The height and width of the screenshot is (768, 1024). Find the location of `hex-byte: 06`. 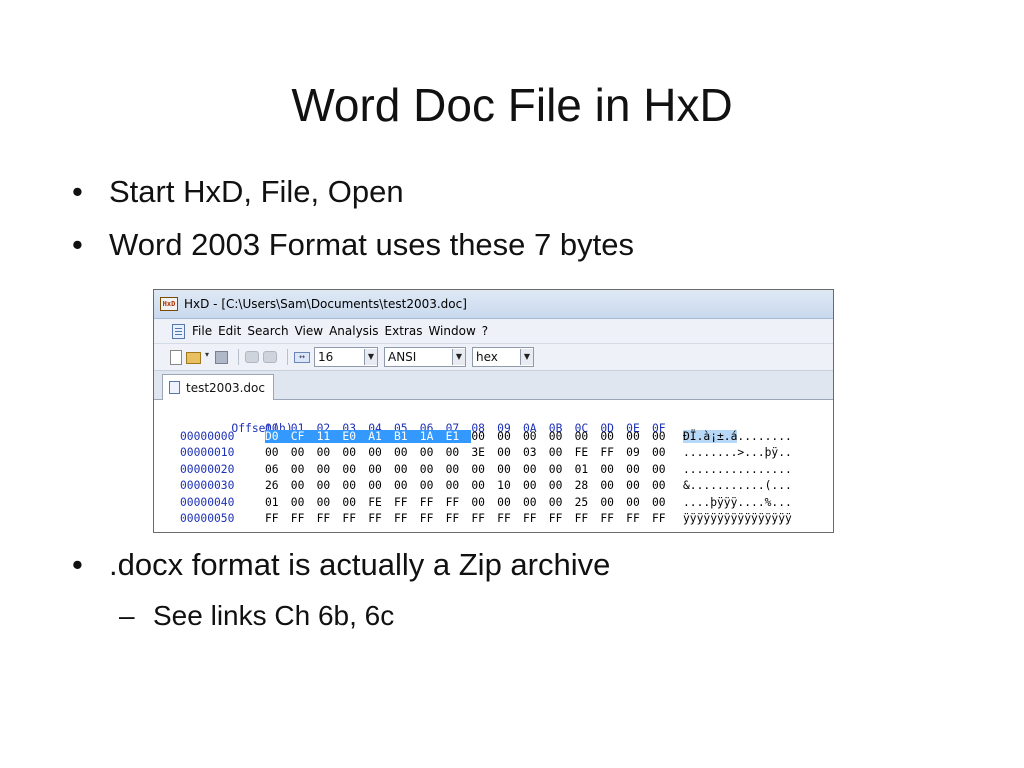

hex-byte: 06 is located at coordinates (278, 469).